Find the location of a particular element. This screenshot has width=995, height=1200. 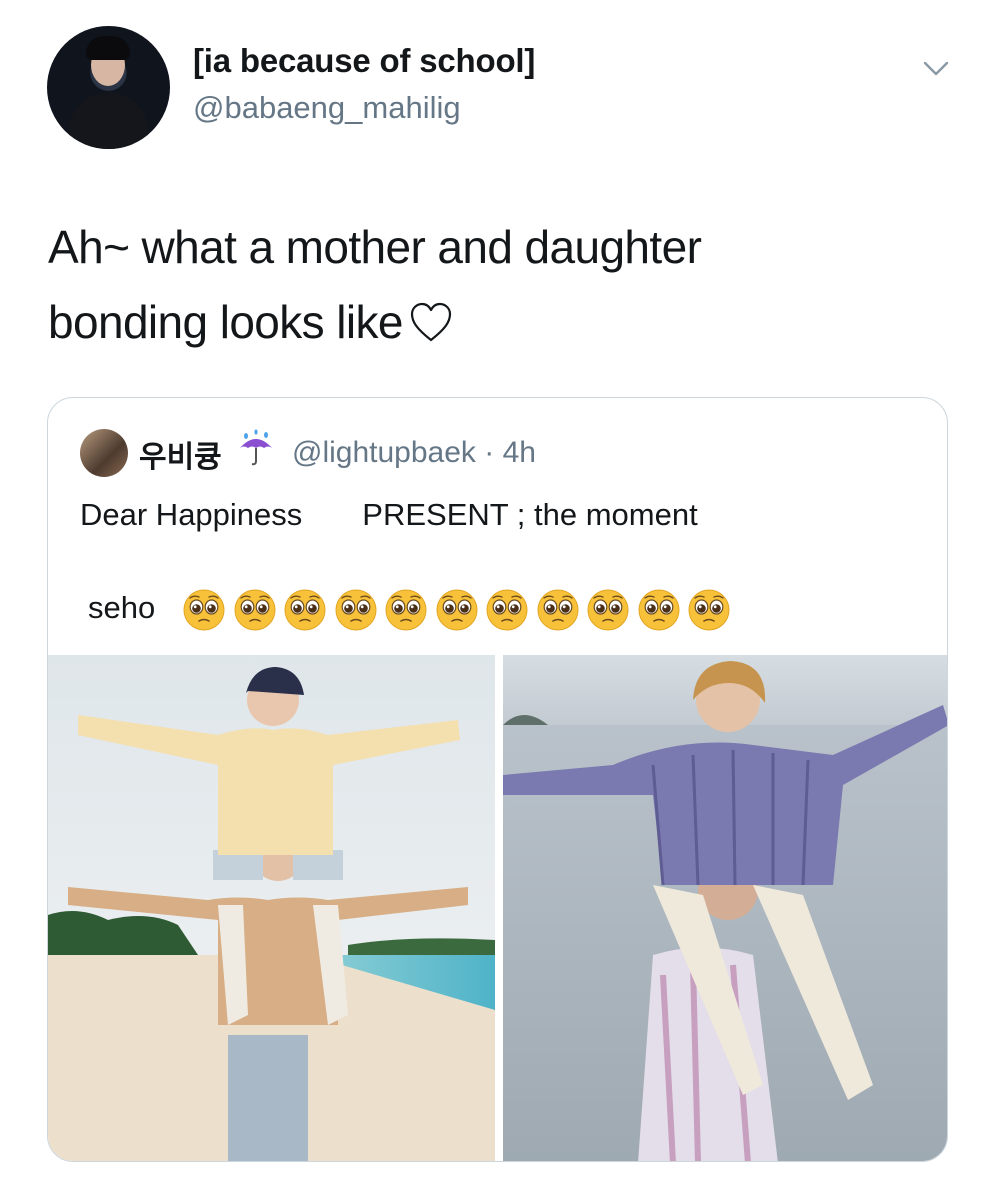

white-heart-icon is located at coordinates (430, 322).